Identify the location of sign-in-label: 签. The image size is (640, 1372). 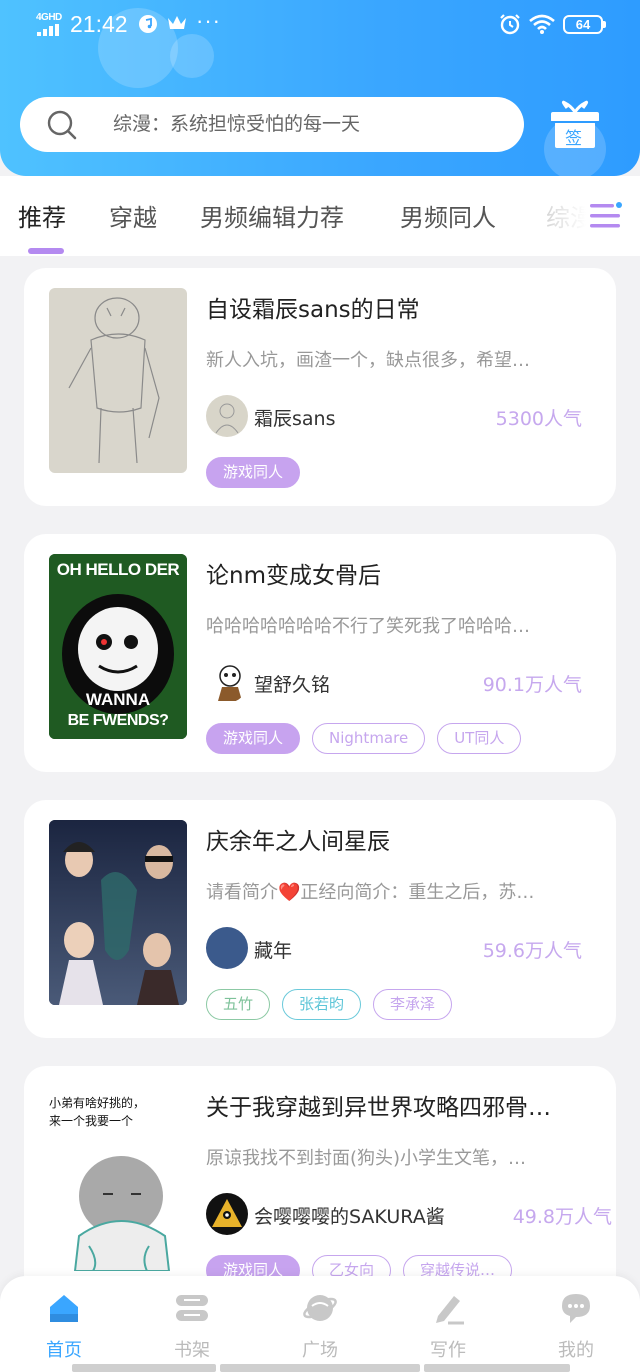
(573, 139).